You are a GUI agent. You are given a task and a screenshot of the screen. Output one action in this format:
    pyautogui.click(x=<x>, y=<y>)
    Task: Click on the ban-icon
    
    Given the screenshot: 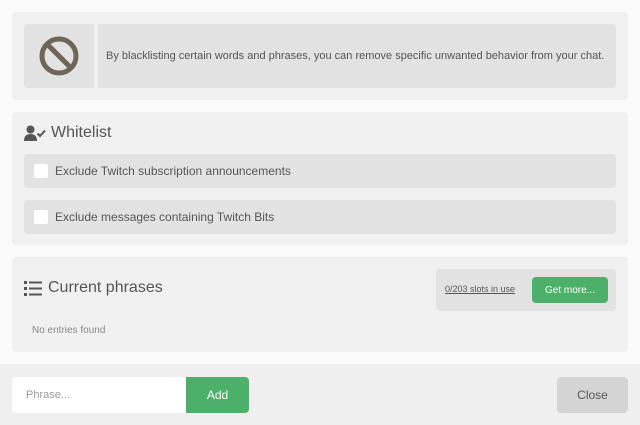 What is the action you would take?
    pyautogui.click(x=59, y=56)
    